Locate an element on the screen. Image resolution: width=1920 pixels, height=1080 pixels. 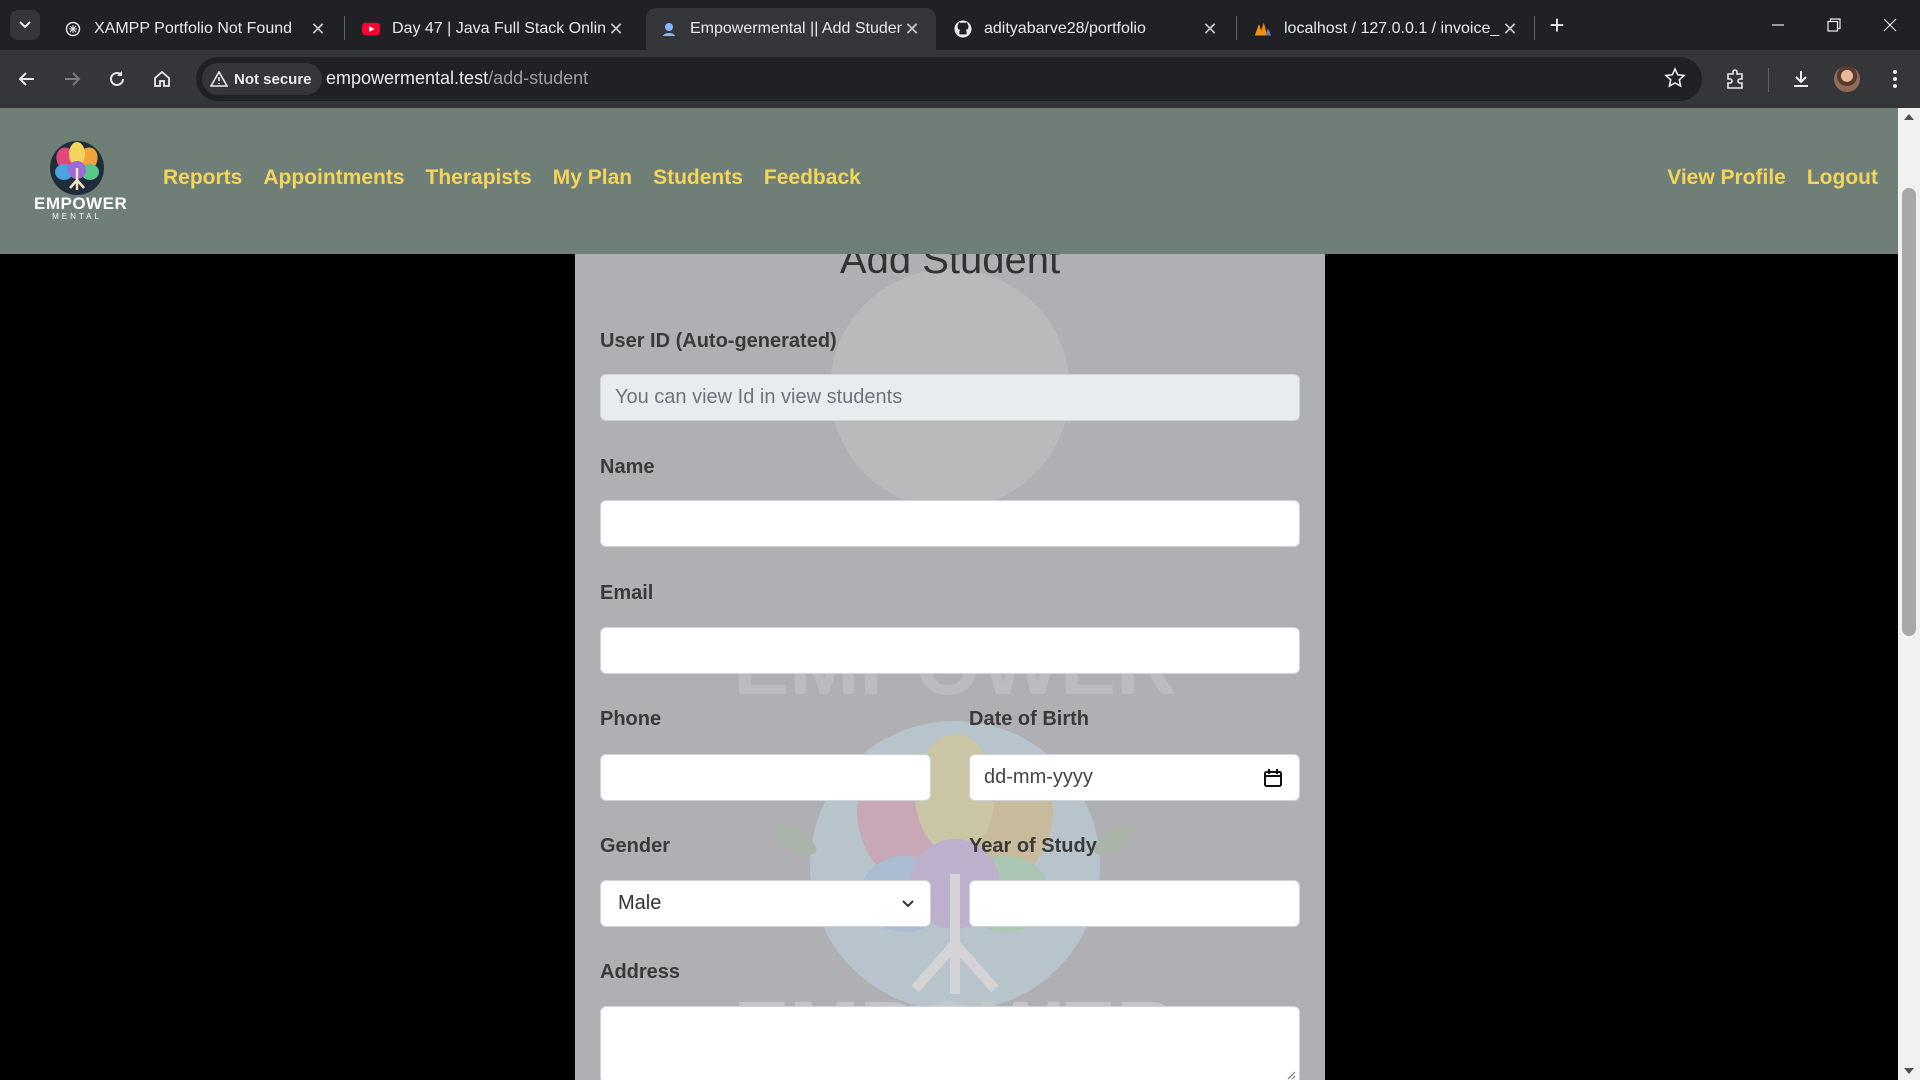
arrow-right-icon is located at coordinates (73, 79).